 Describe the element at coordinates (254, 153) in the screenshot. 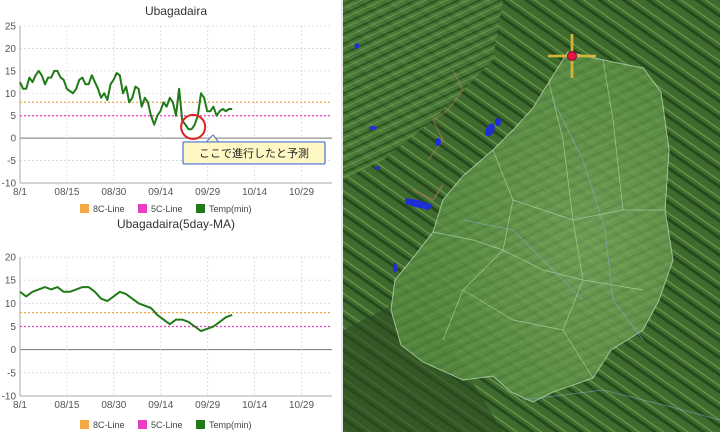

I see `annotation-text: ここで進行したと予測` at that location.